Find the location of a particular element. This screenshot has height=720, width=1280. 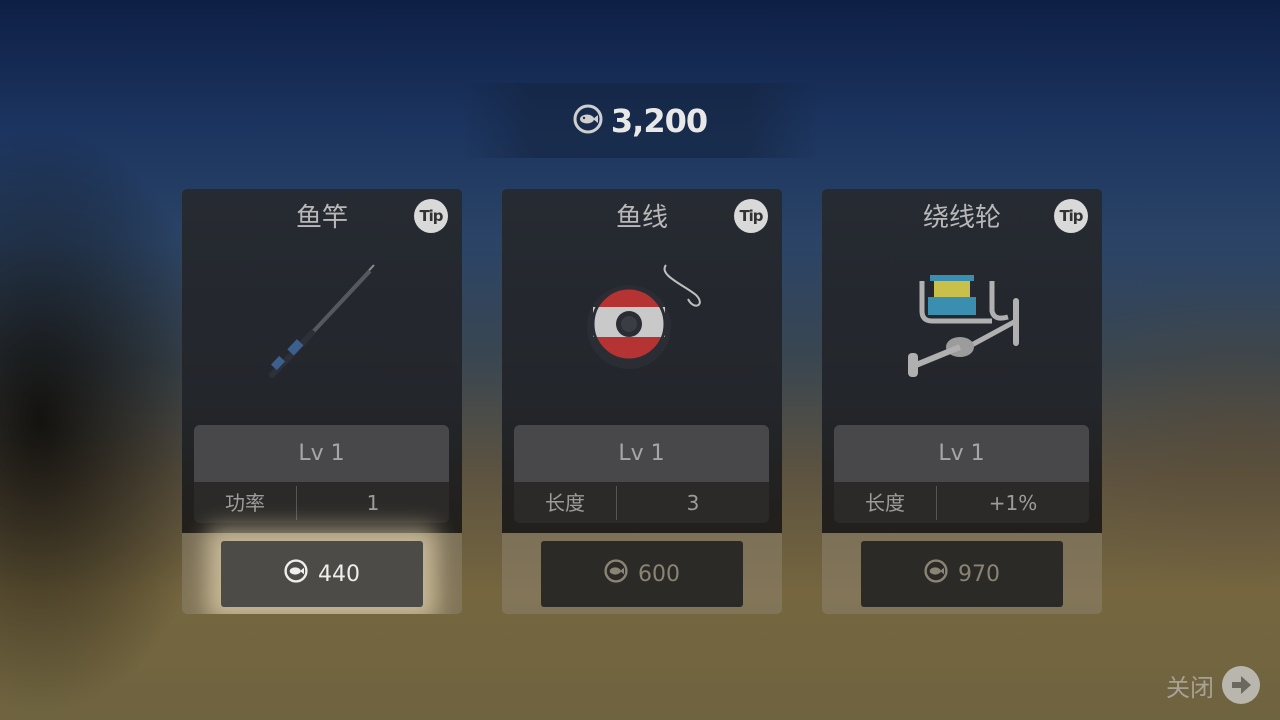

upgrade-buy-button: 600 is located at coordinates (642, 574).